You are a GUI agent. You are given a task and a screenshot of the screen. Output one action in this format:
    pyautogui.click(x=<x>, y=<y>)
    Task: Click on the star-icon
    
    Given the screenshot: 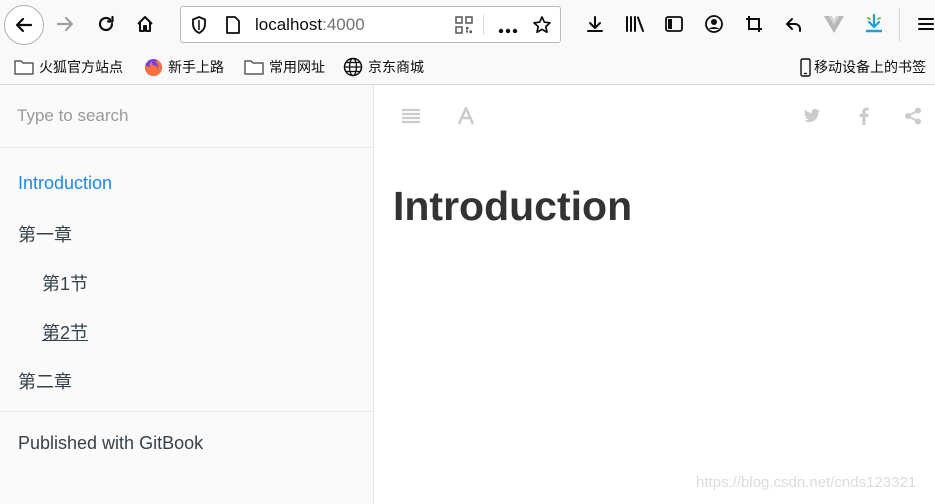 What is the action you would take?
    pyautogui.click(x=542, y=27)
    